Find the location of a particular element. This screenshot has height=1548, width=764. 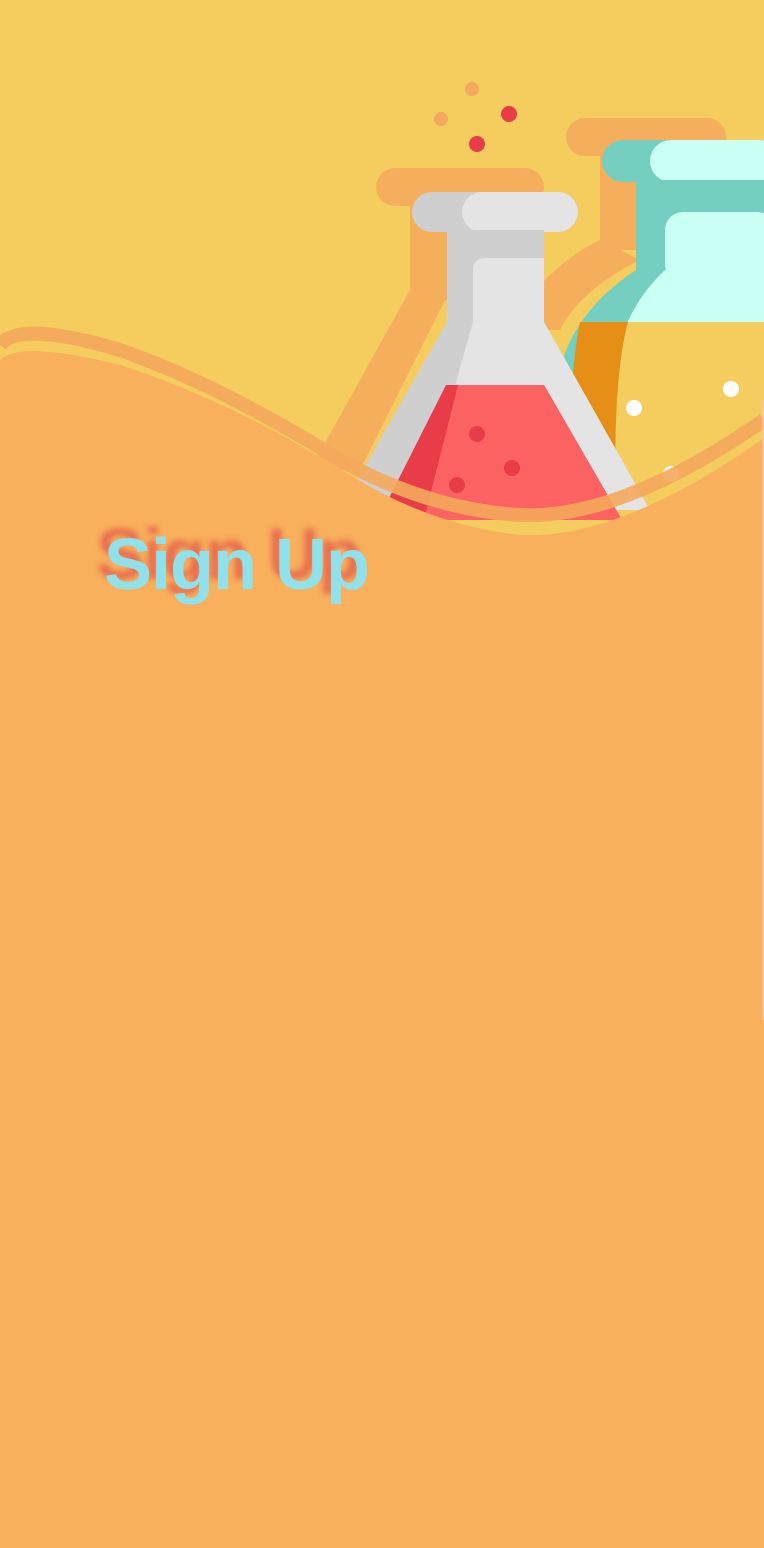

page-title: Sign Up is located at coordinates (237, 565).